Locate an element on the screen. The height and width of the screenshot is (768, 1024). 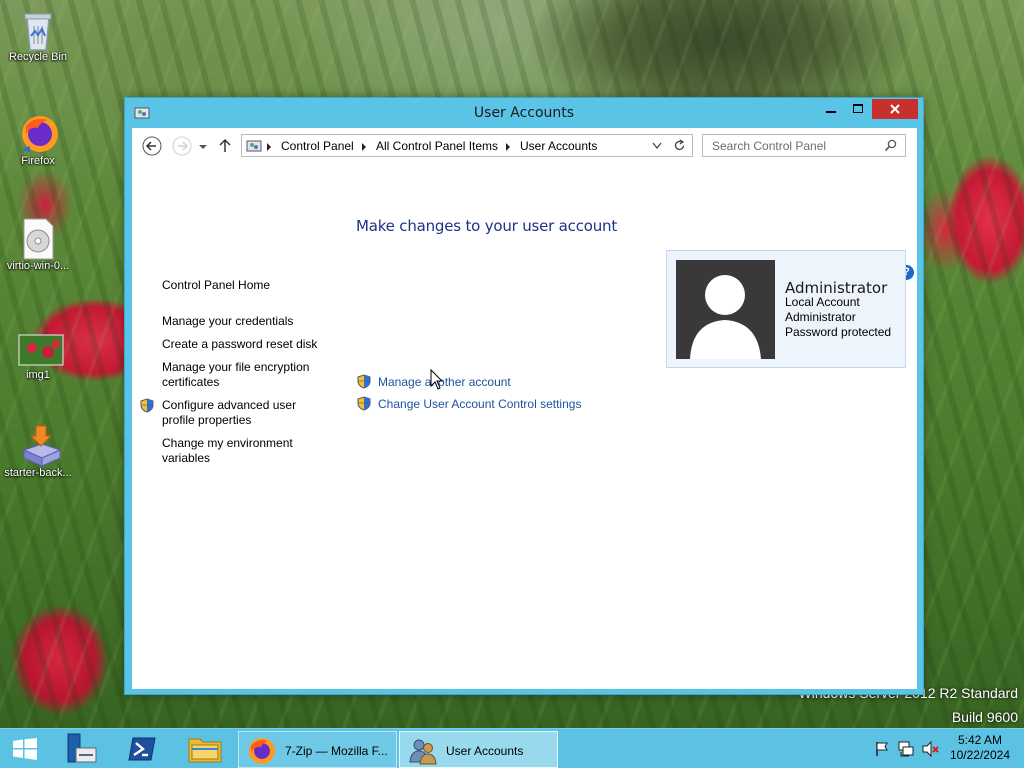
maximize-icon is located at coordinates (858, 108).